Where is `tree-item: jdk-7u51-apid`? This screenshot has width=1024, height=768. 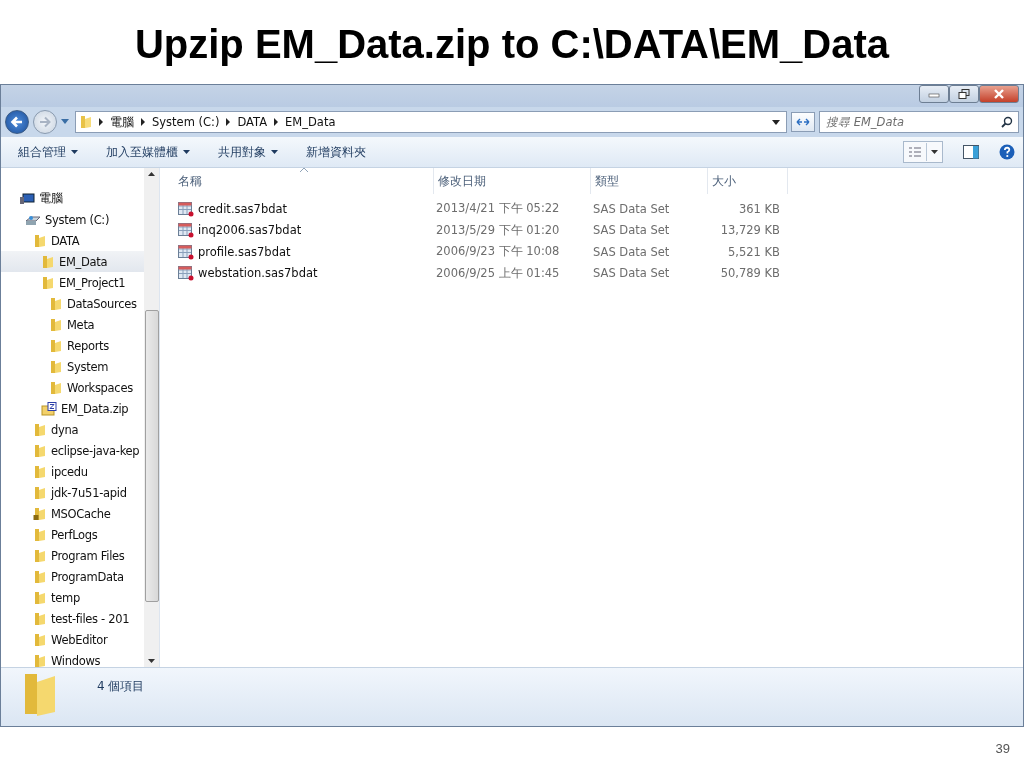
tree-item: jdk-7u51-apid is located at coordinates (72, 492).